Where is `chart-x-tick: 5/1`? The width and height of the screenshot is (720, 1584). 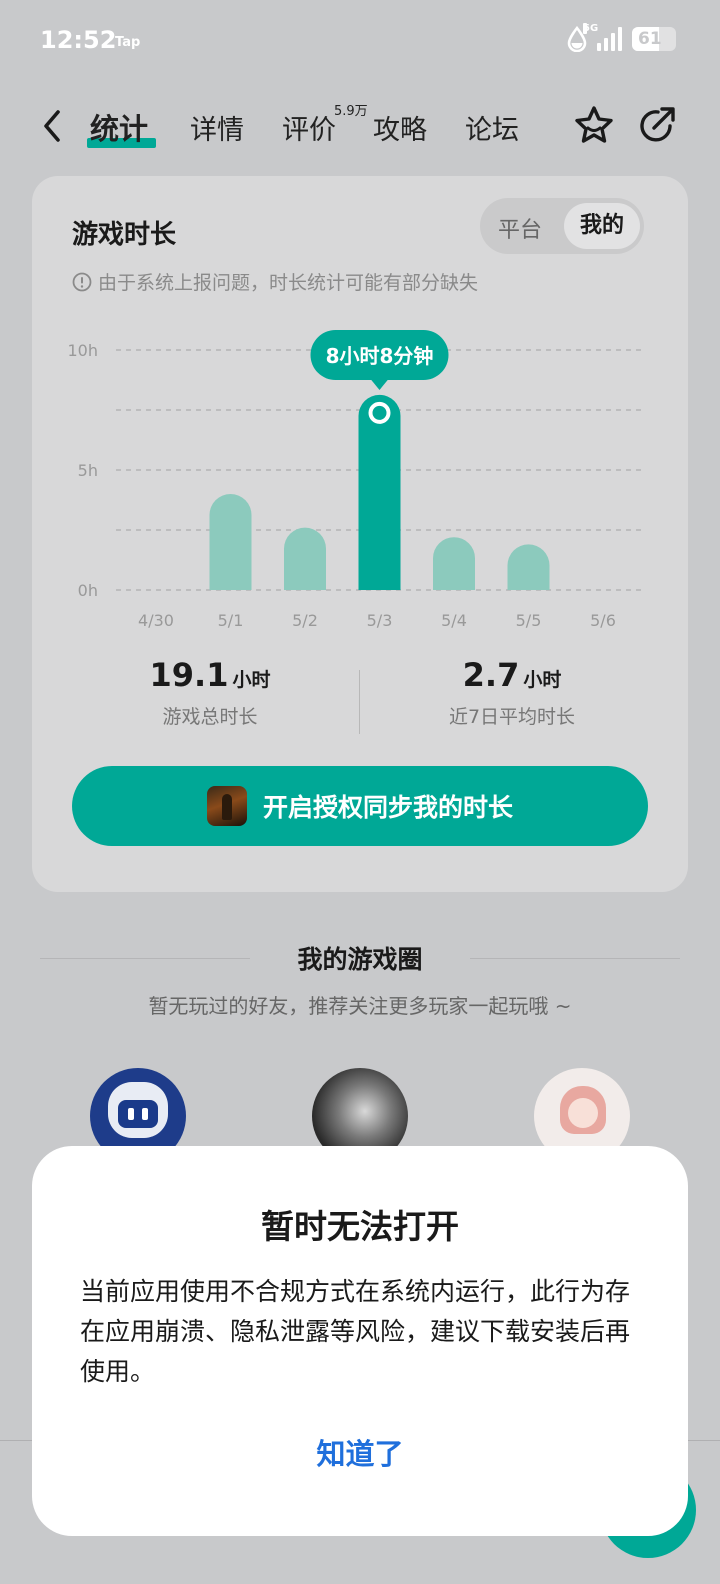 chart-x-tick: 5/1 is located at coordinates (231, 620).